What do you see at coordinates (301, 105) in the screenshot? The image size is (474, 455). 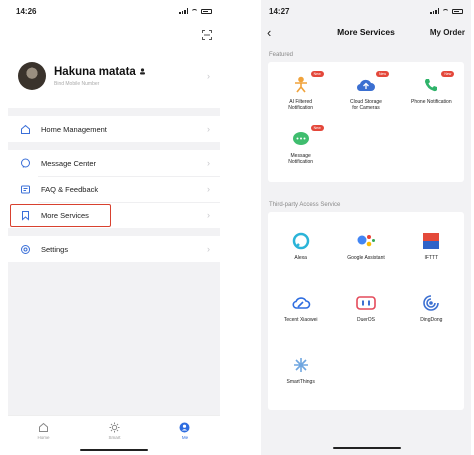 I see `service-label: AI Filtered Notification` at bounding box center [301, 105].